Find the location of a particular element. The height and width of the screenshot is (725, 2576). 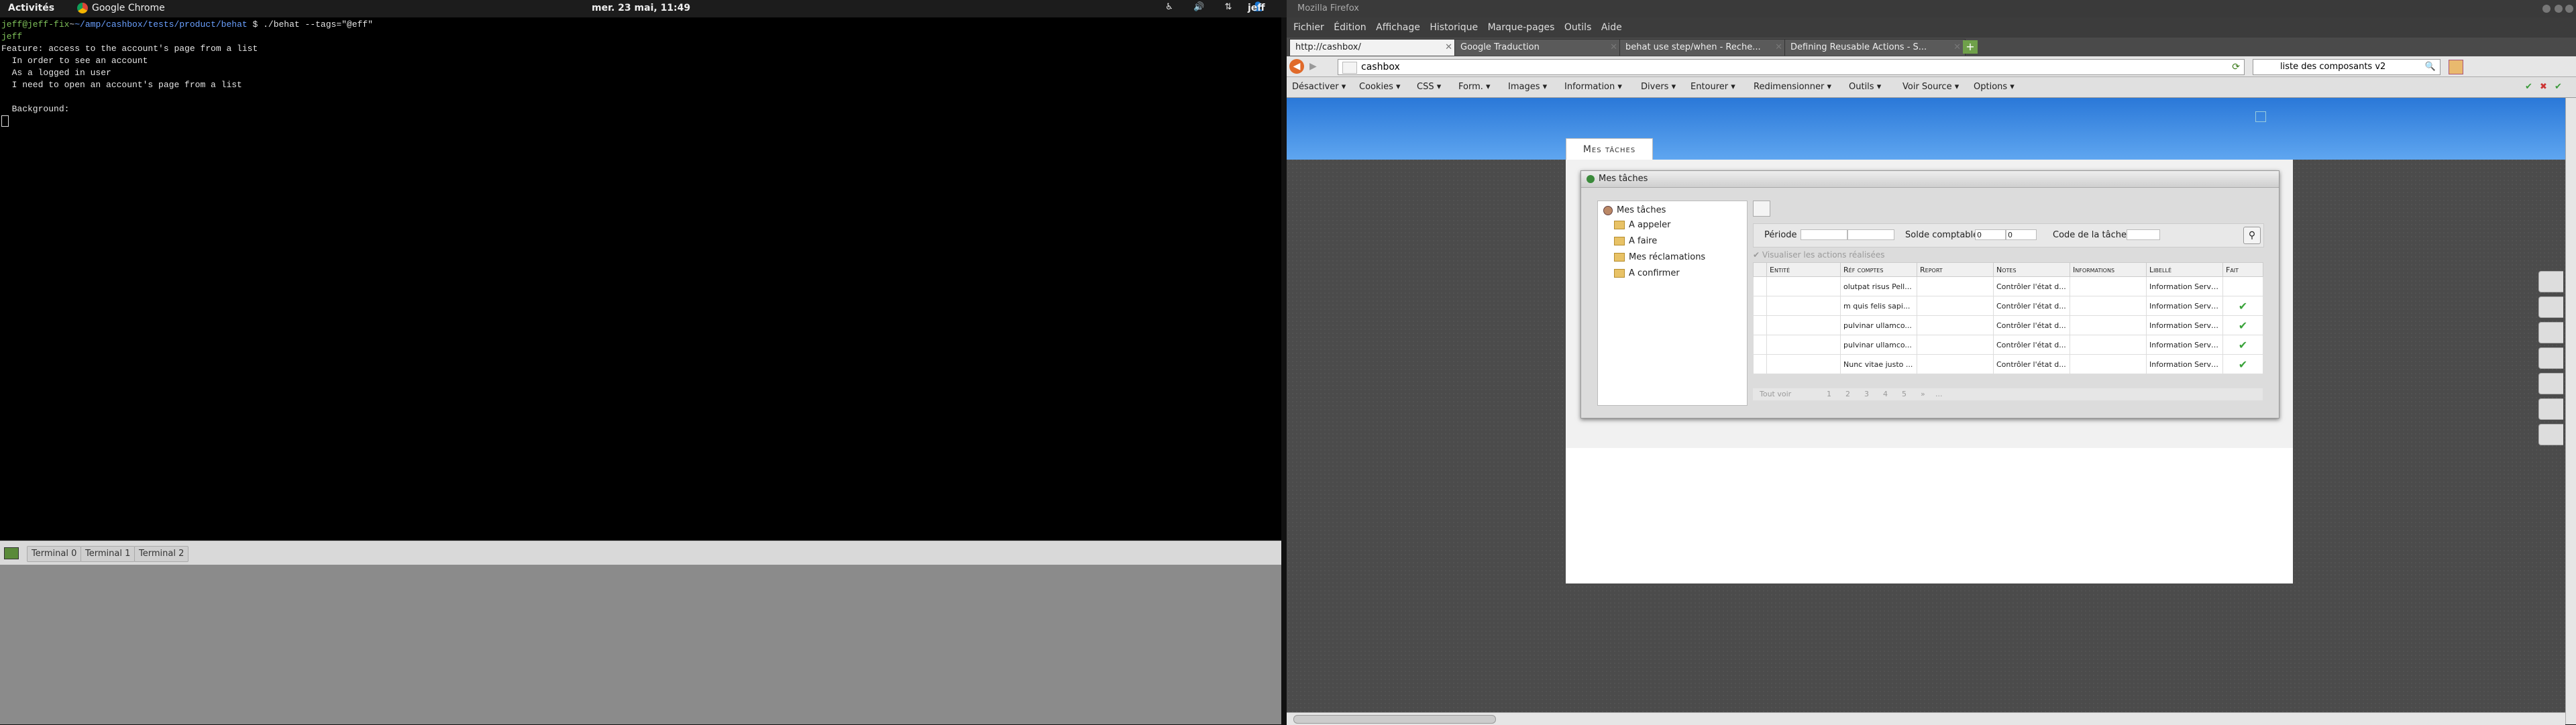

tree-root: Mes tâches is located at coordinates (1634, 210).